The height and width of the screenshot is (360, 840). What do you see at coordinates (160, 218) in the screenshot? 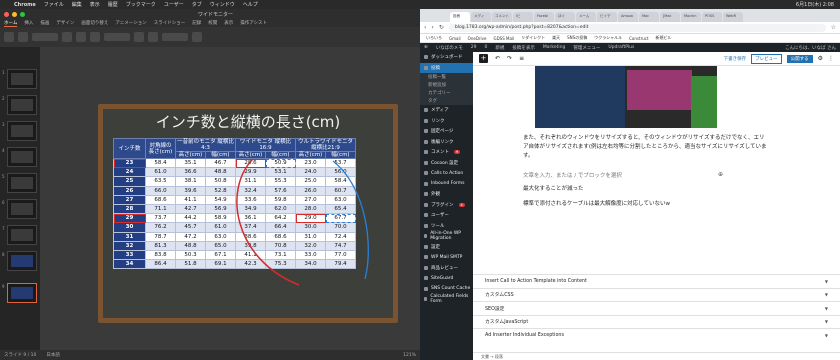
I see `table-cell: 73.7` at bounding box center [160, 218].